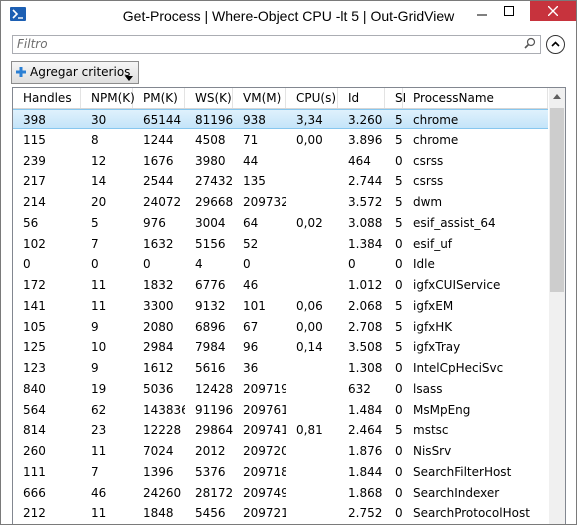 The height and width of the screenshot is (525, 577). What do you see at coordinates (159, 98) in the screenshot?
I see `column-header: PM(K)` at bounding box center [159, 98].